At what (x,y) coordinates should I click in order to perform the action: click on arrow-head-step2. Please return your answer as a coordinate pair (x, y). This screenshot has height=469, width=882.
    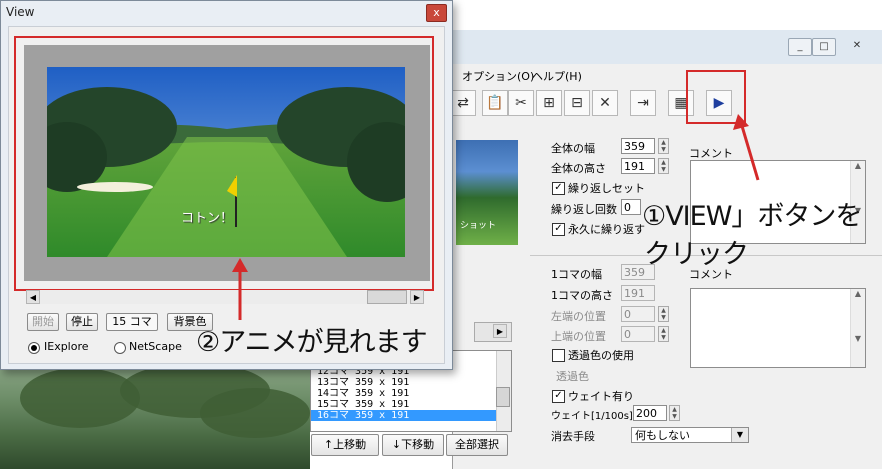
    Looking at the image, I should click on (240, 265).